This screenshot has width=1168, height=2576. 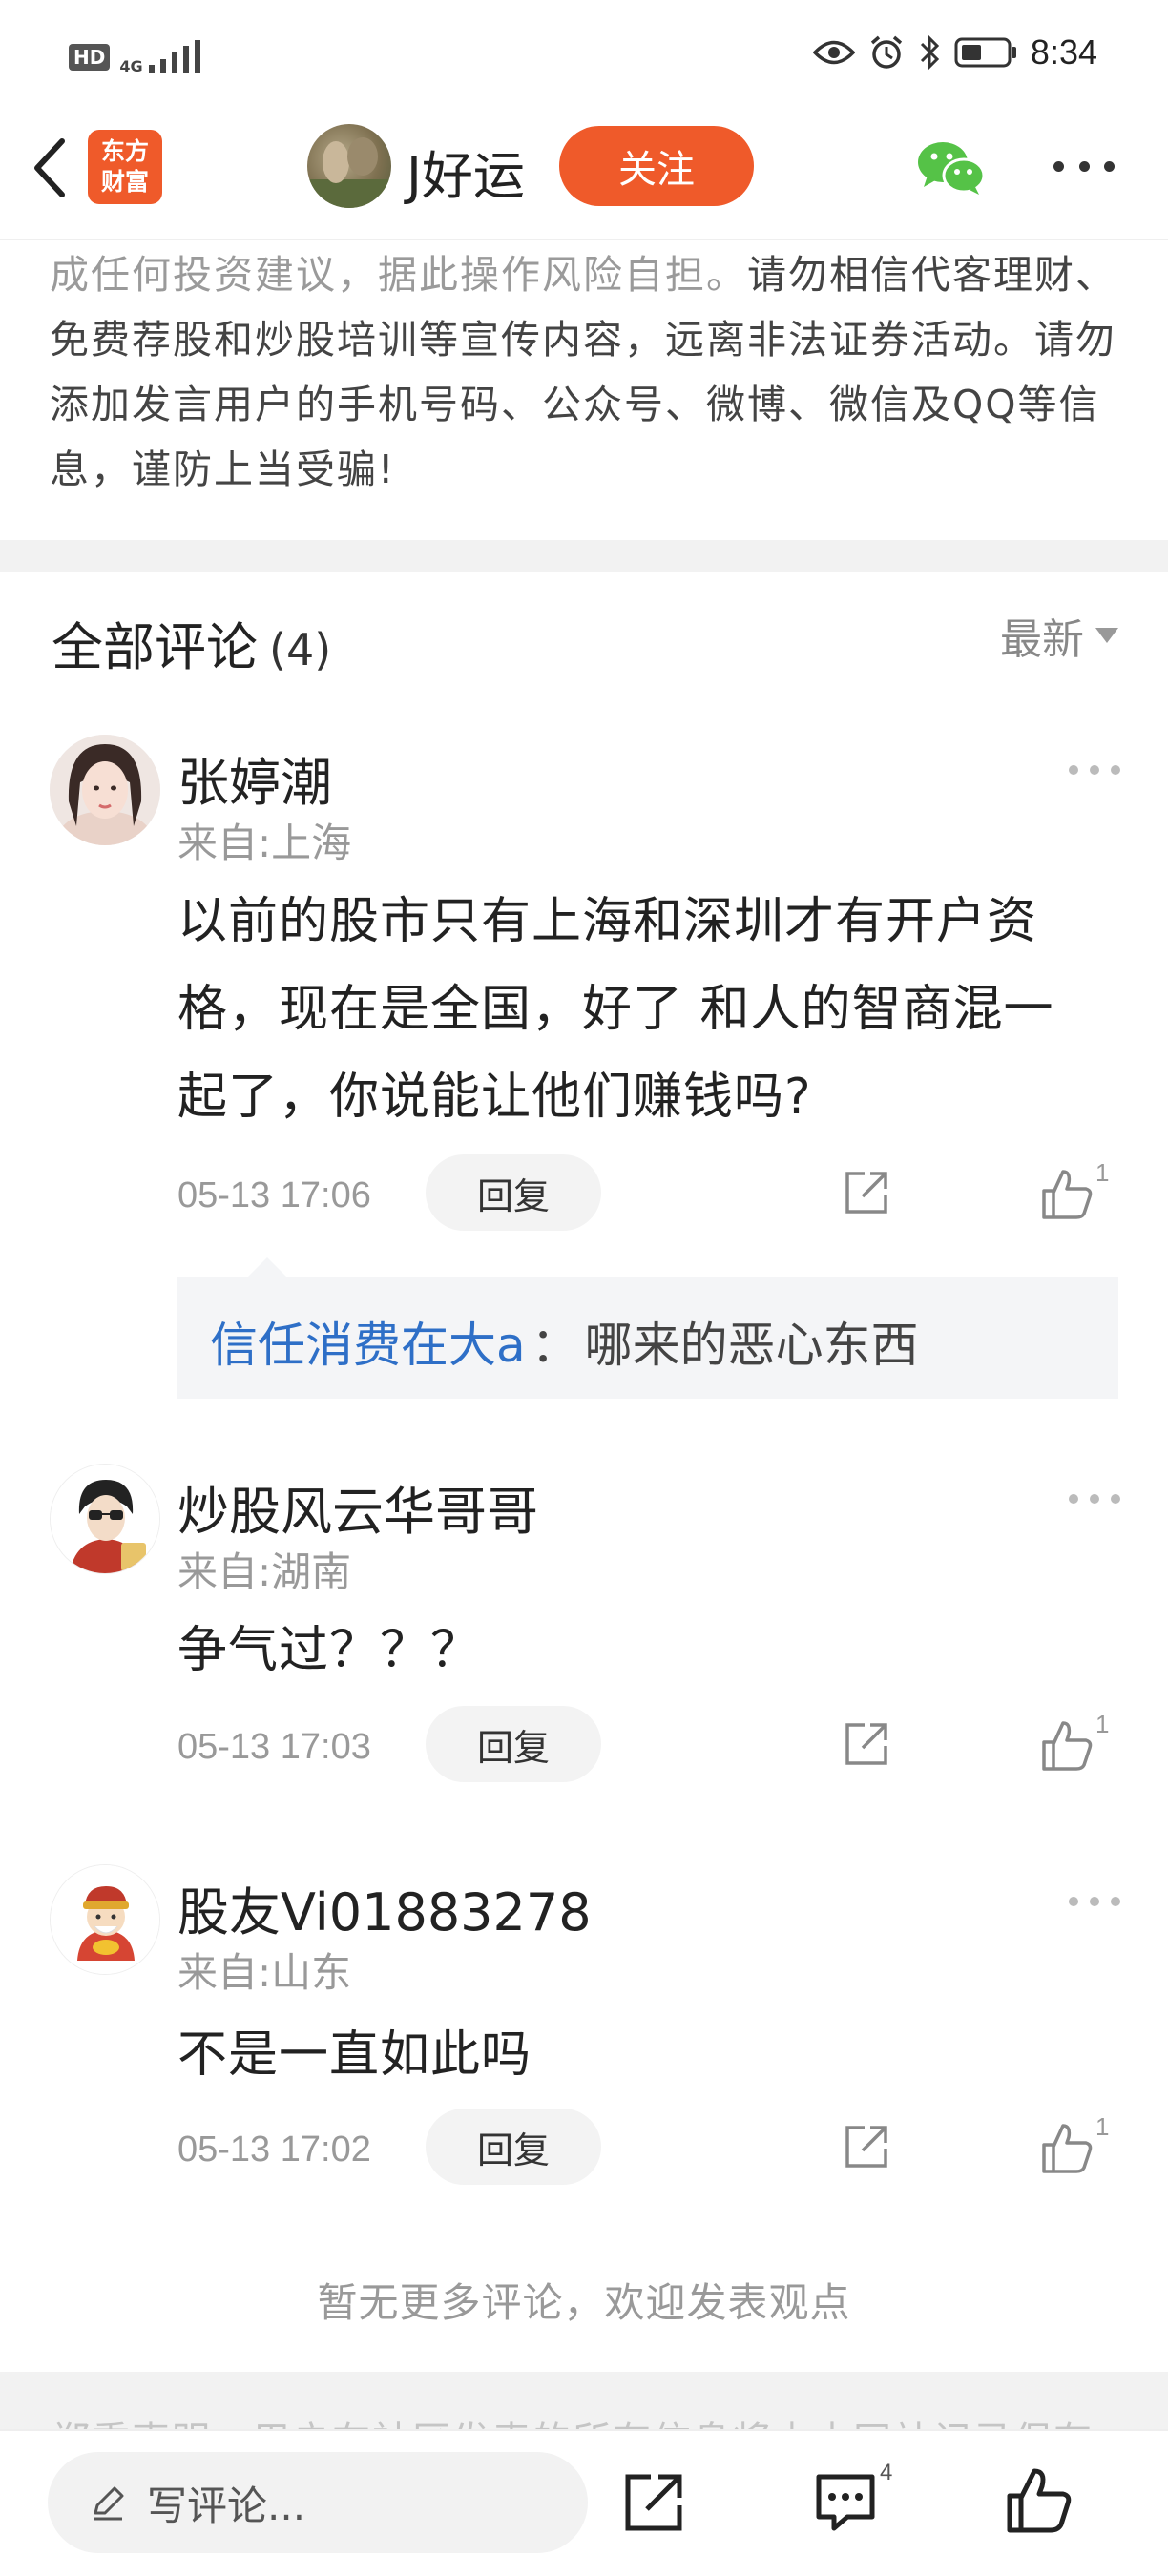 I want to click on disclaimer-gray-text: 成任何投资建议，据此操作风险自担。, so click(x=398, y=275).